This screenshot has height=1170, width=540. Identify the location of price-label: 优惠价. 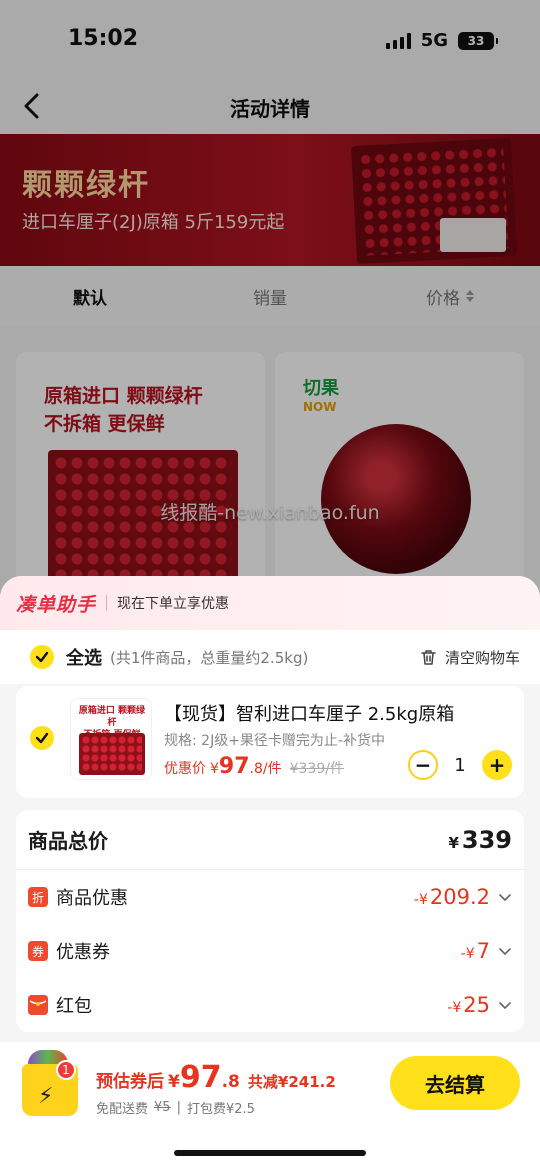
(185, 769).